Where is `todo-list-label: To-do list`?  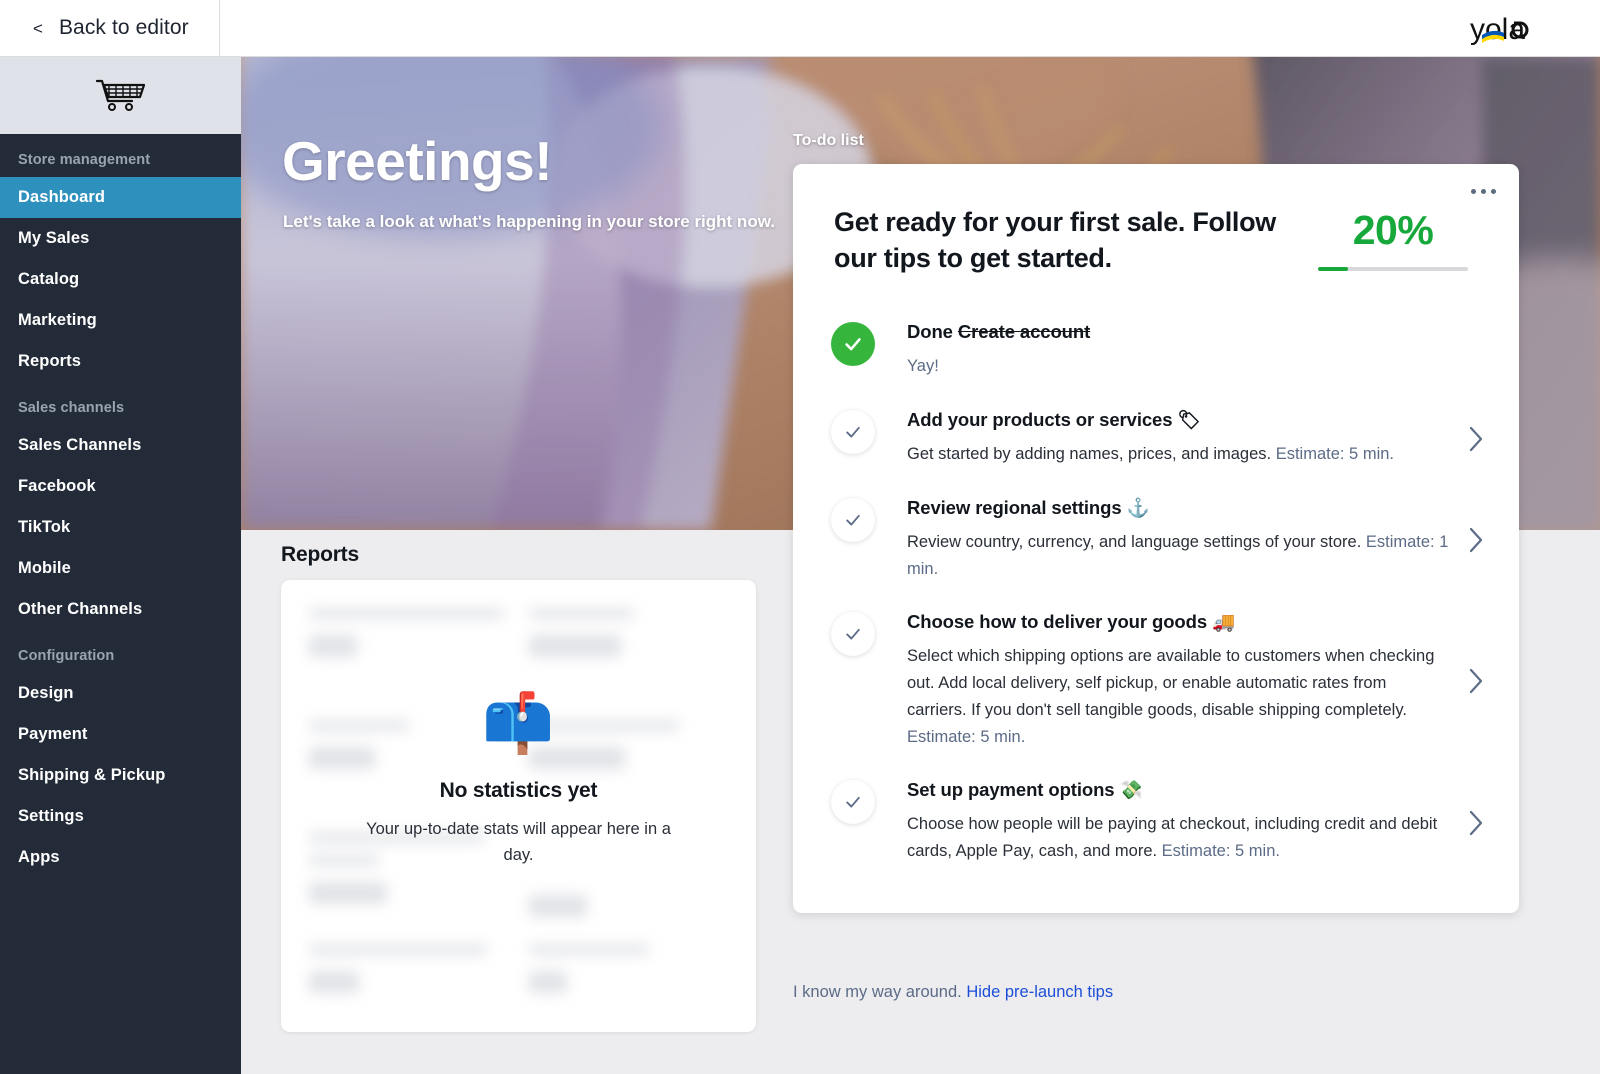 todo-list-label: To-do list is located at coordinates (828, 140).